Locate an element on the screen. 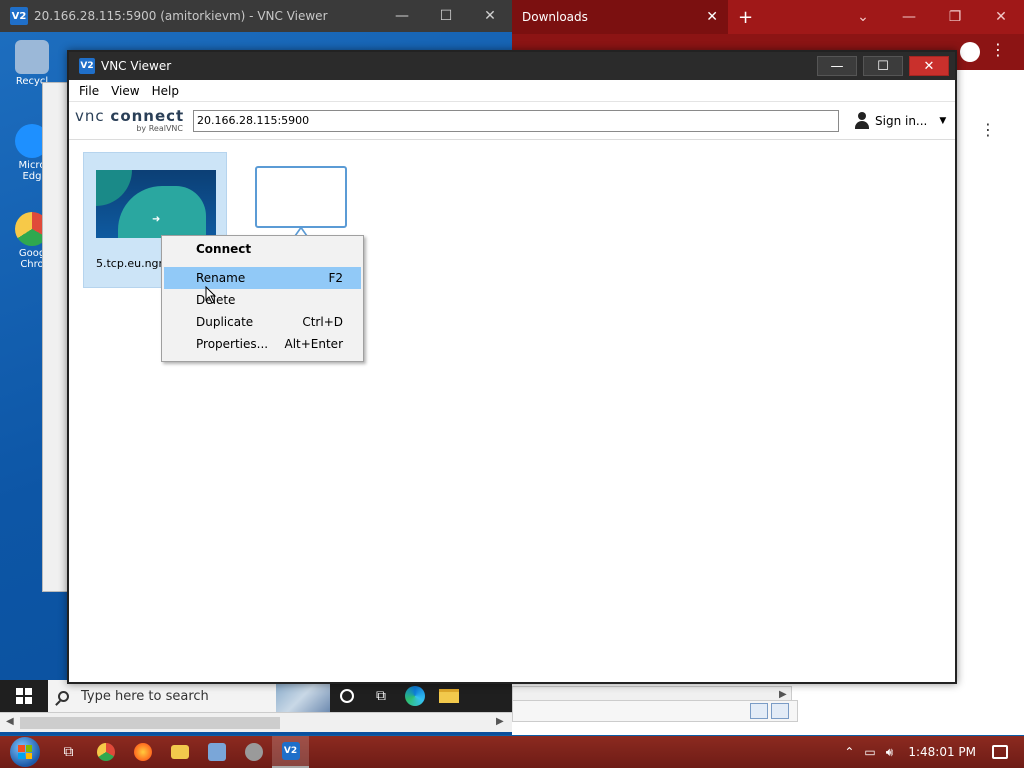  sign-in-button: Sign in... ▼ is located at coordinates (900, 120).